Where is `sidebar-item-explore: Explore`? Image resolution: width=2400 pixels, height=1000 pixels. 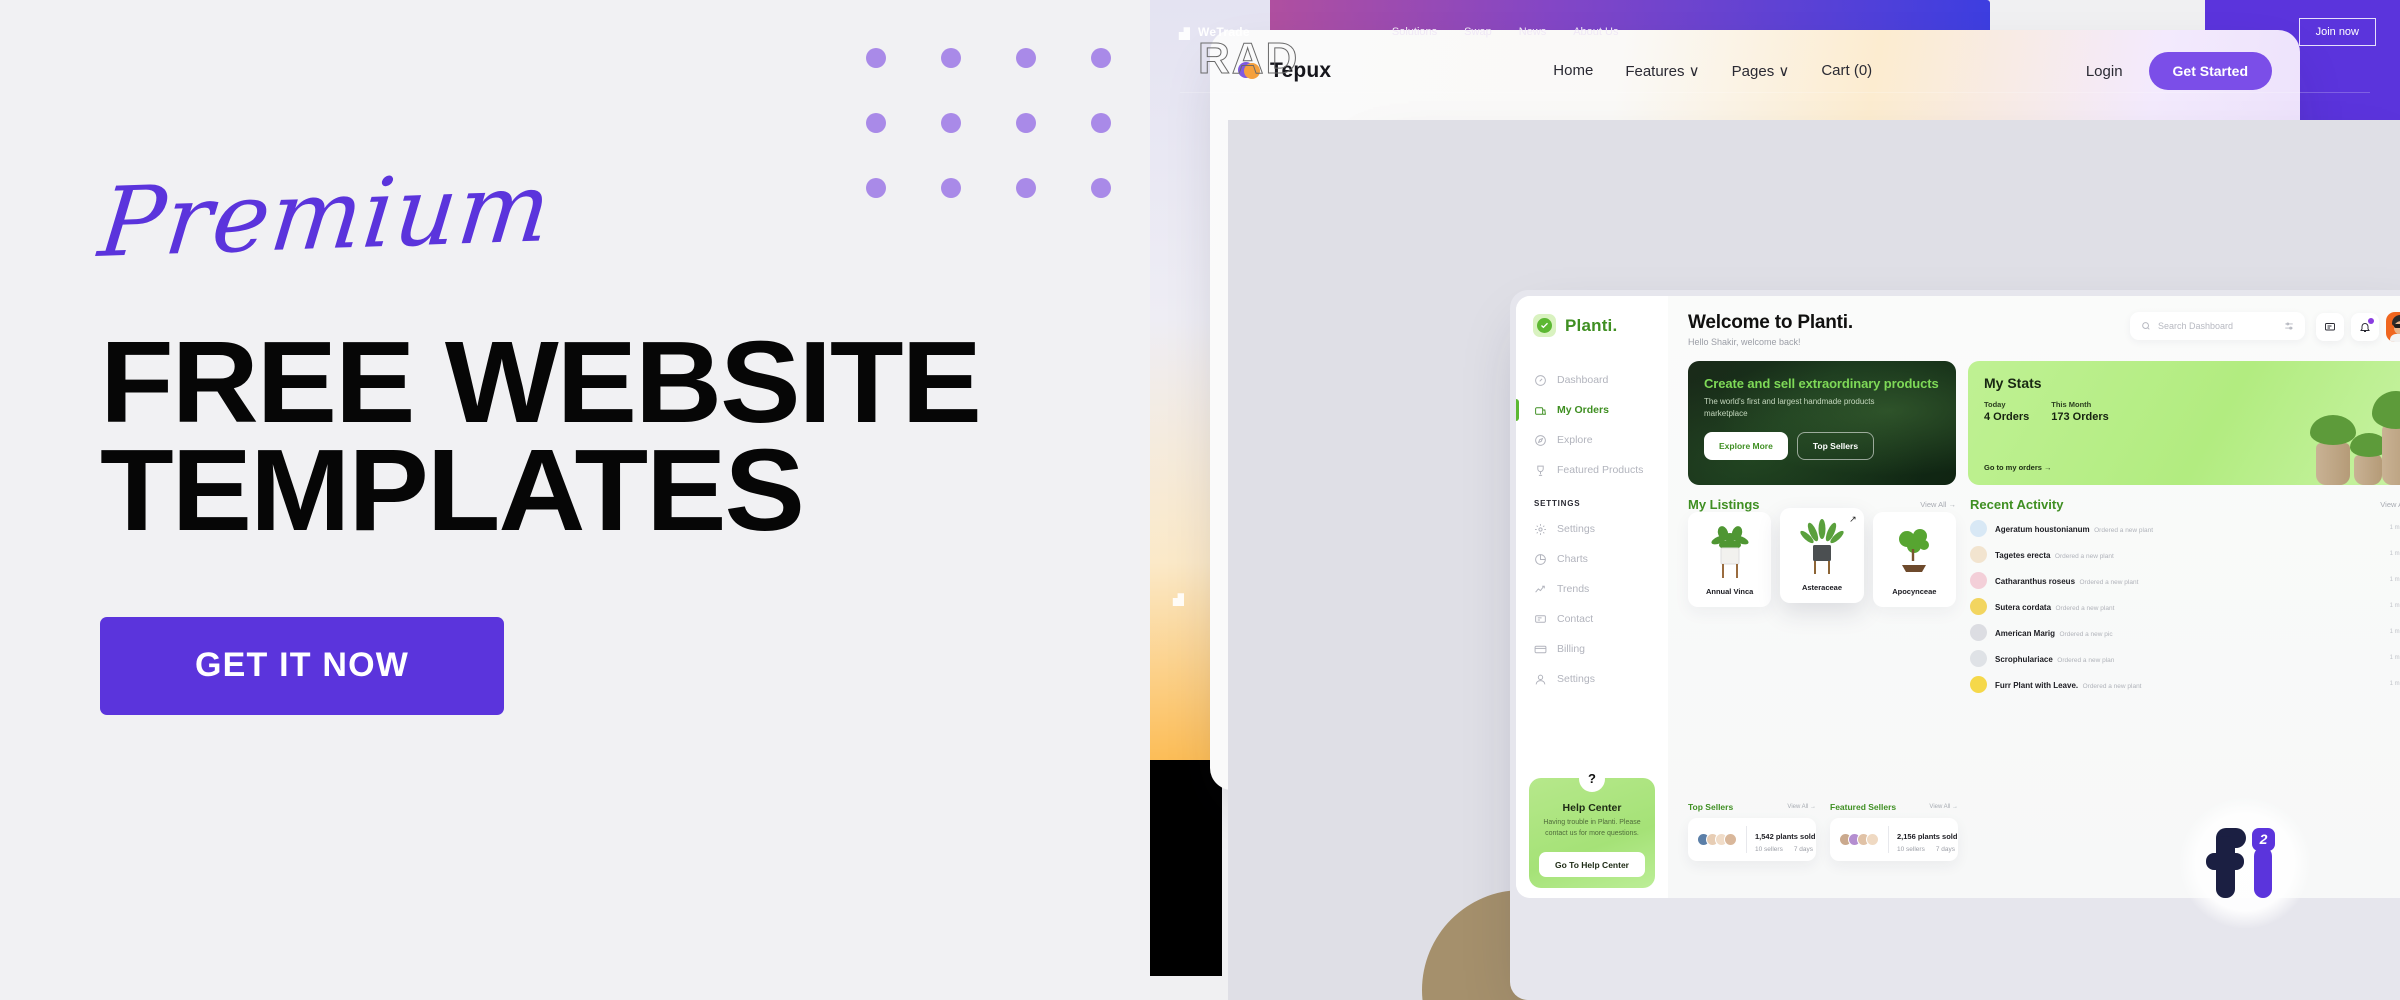 sidebar-item-explore: Explore is located at coordinates (1592, 440).